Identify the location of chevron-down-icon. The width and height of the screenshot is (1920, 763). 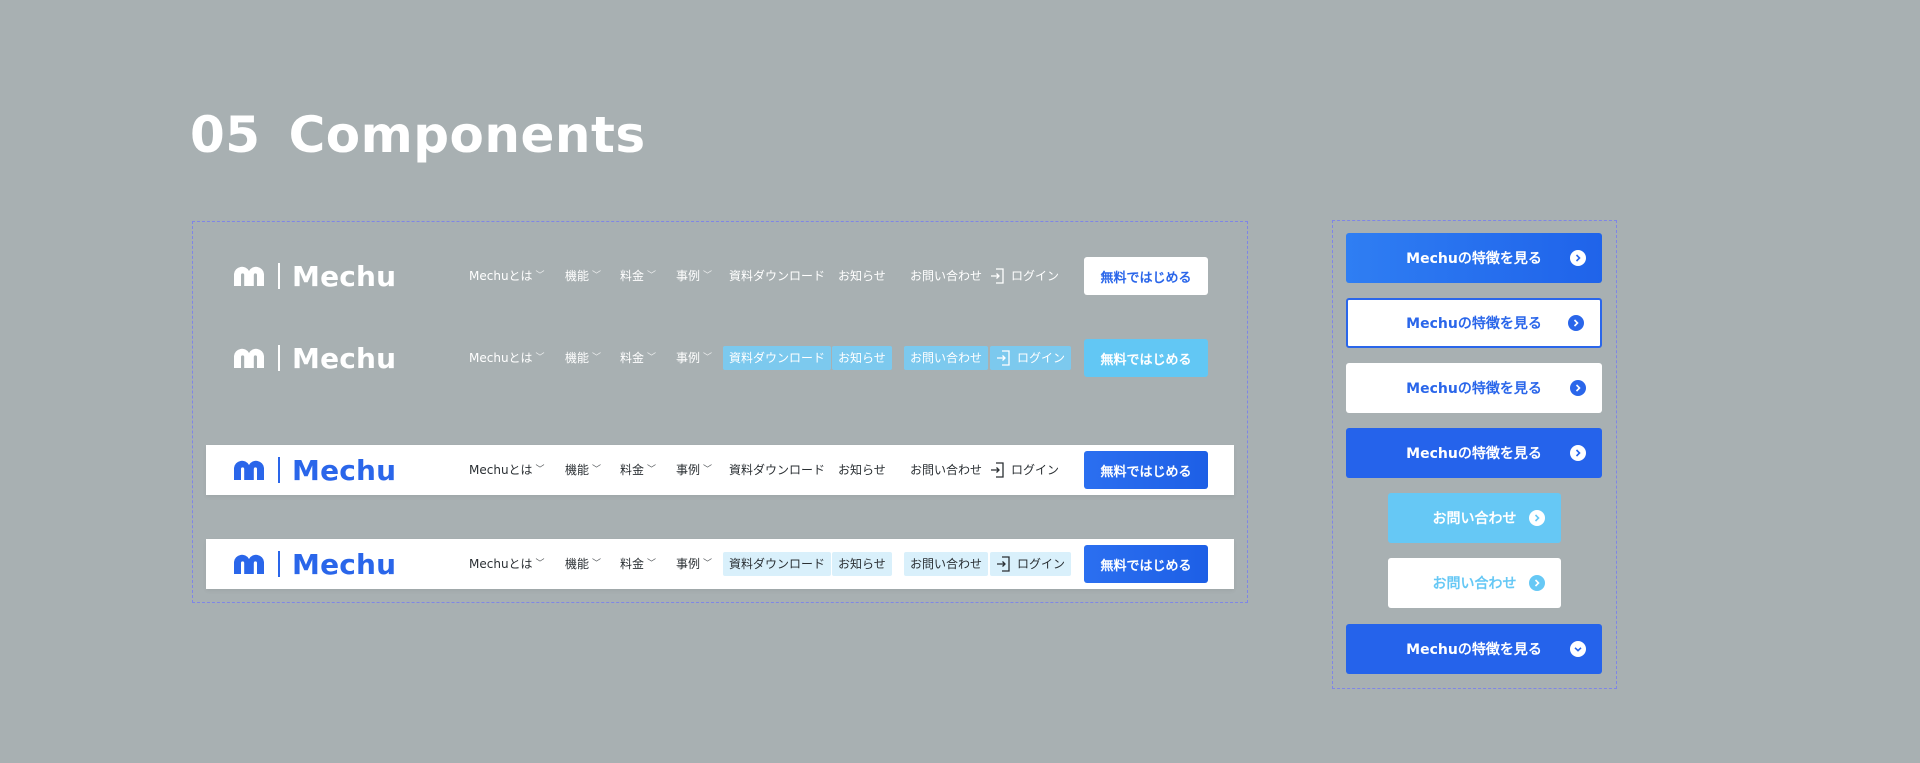
(1578, 649).